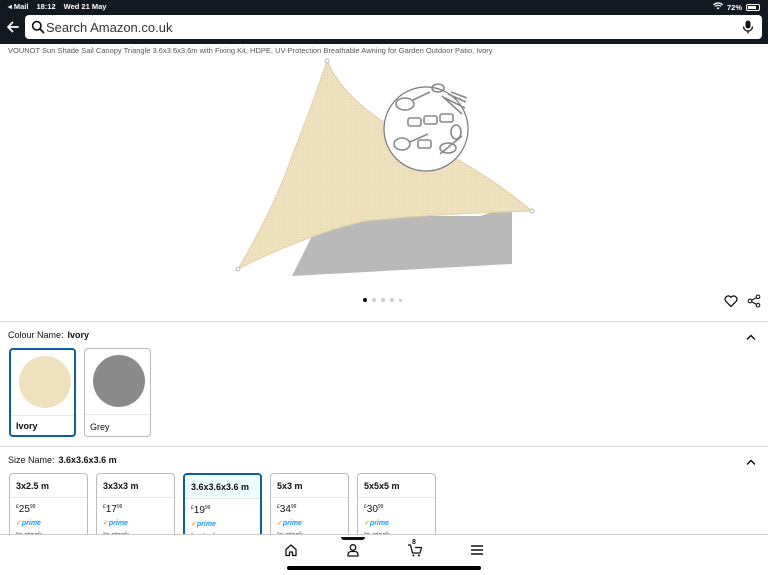 Image resolution: width=768 pixels, height=575 pixels. Describe the element at coordinates (374, 509) in the screenshot. I see `size-option-price: £3099` at that location.